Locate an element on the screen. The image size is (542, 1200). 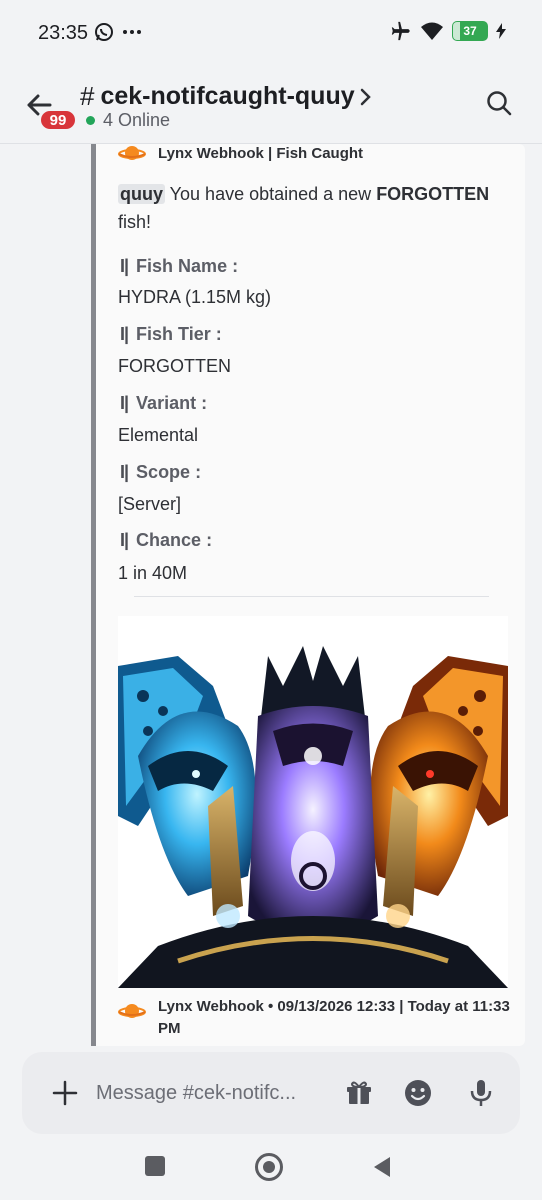
channel-name: cek-notifcaught-quuy is located at coordinates (227, 96).